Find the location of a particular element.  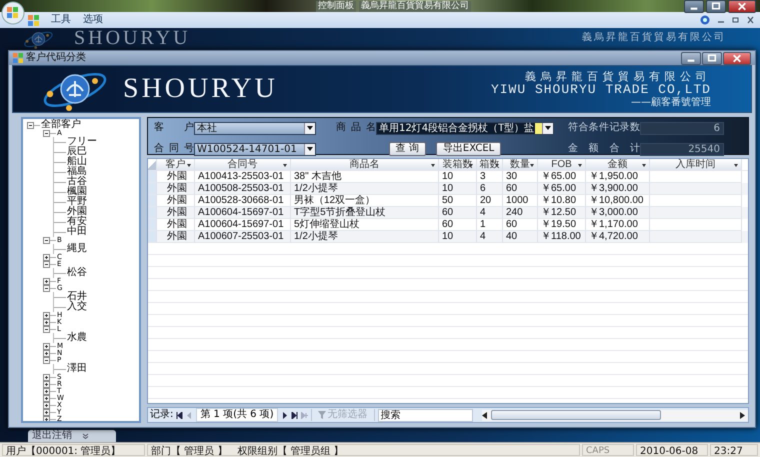

export-button: 导出EXCEL is located at coordinates (469, 149).